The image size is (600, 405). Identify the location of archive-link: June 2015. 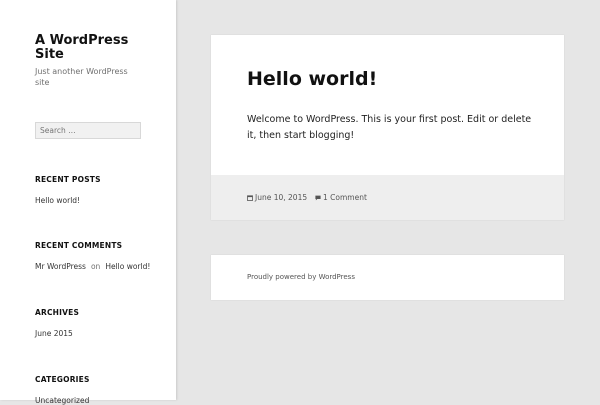
(54, 333).